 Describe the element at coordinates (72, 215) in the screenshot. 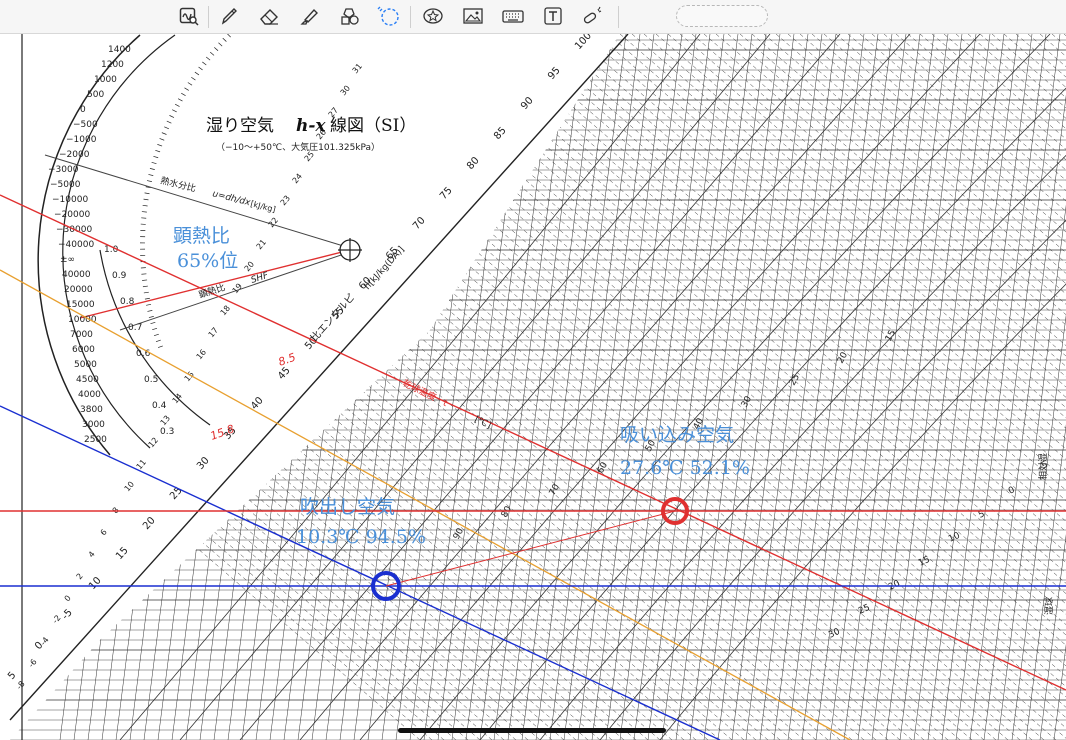

I see `protractor-tick-label: −20000` at that location.